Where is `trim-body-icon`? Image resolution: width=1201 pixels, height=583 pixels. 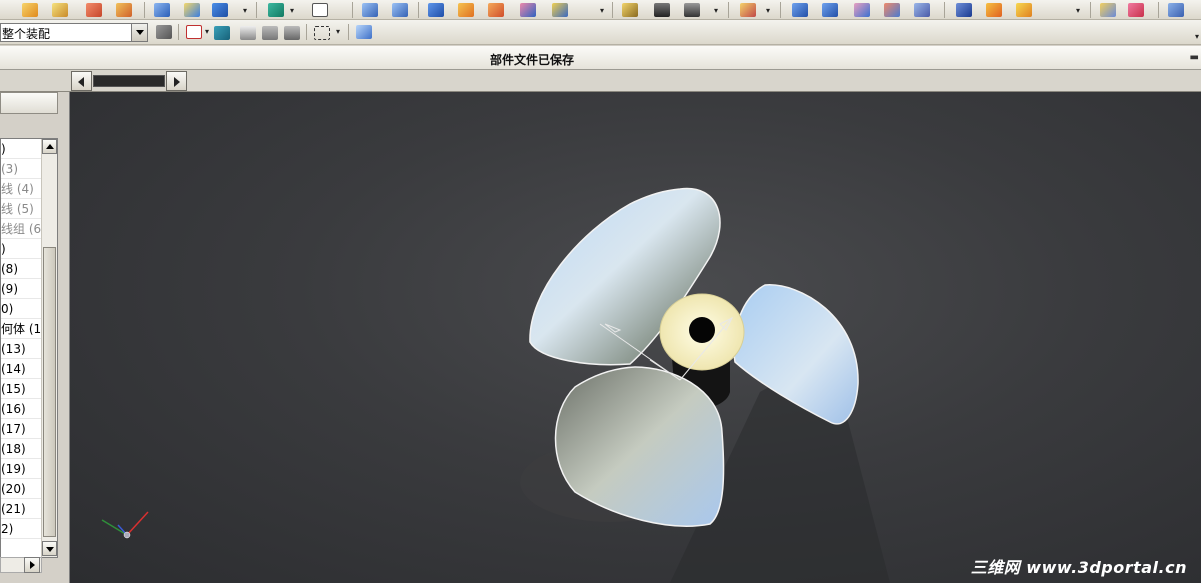 trim-body-icon is located at coordinates (528, 10).